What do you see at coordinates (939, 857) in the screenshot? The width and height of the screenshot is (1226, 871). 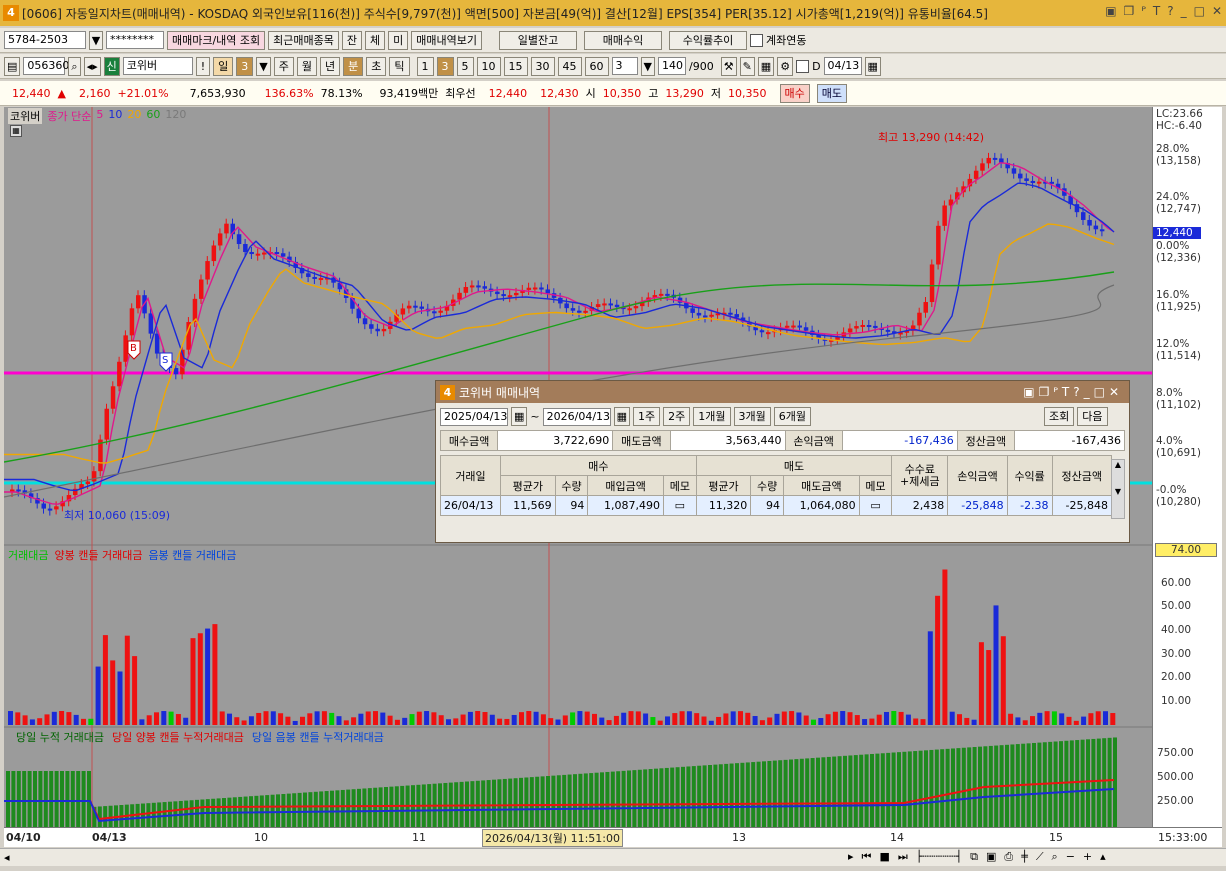 I see `zoom-slider: ├┄┄┄┄┄┤` at bounding box center [939, 857].